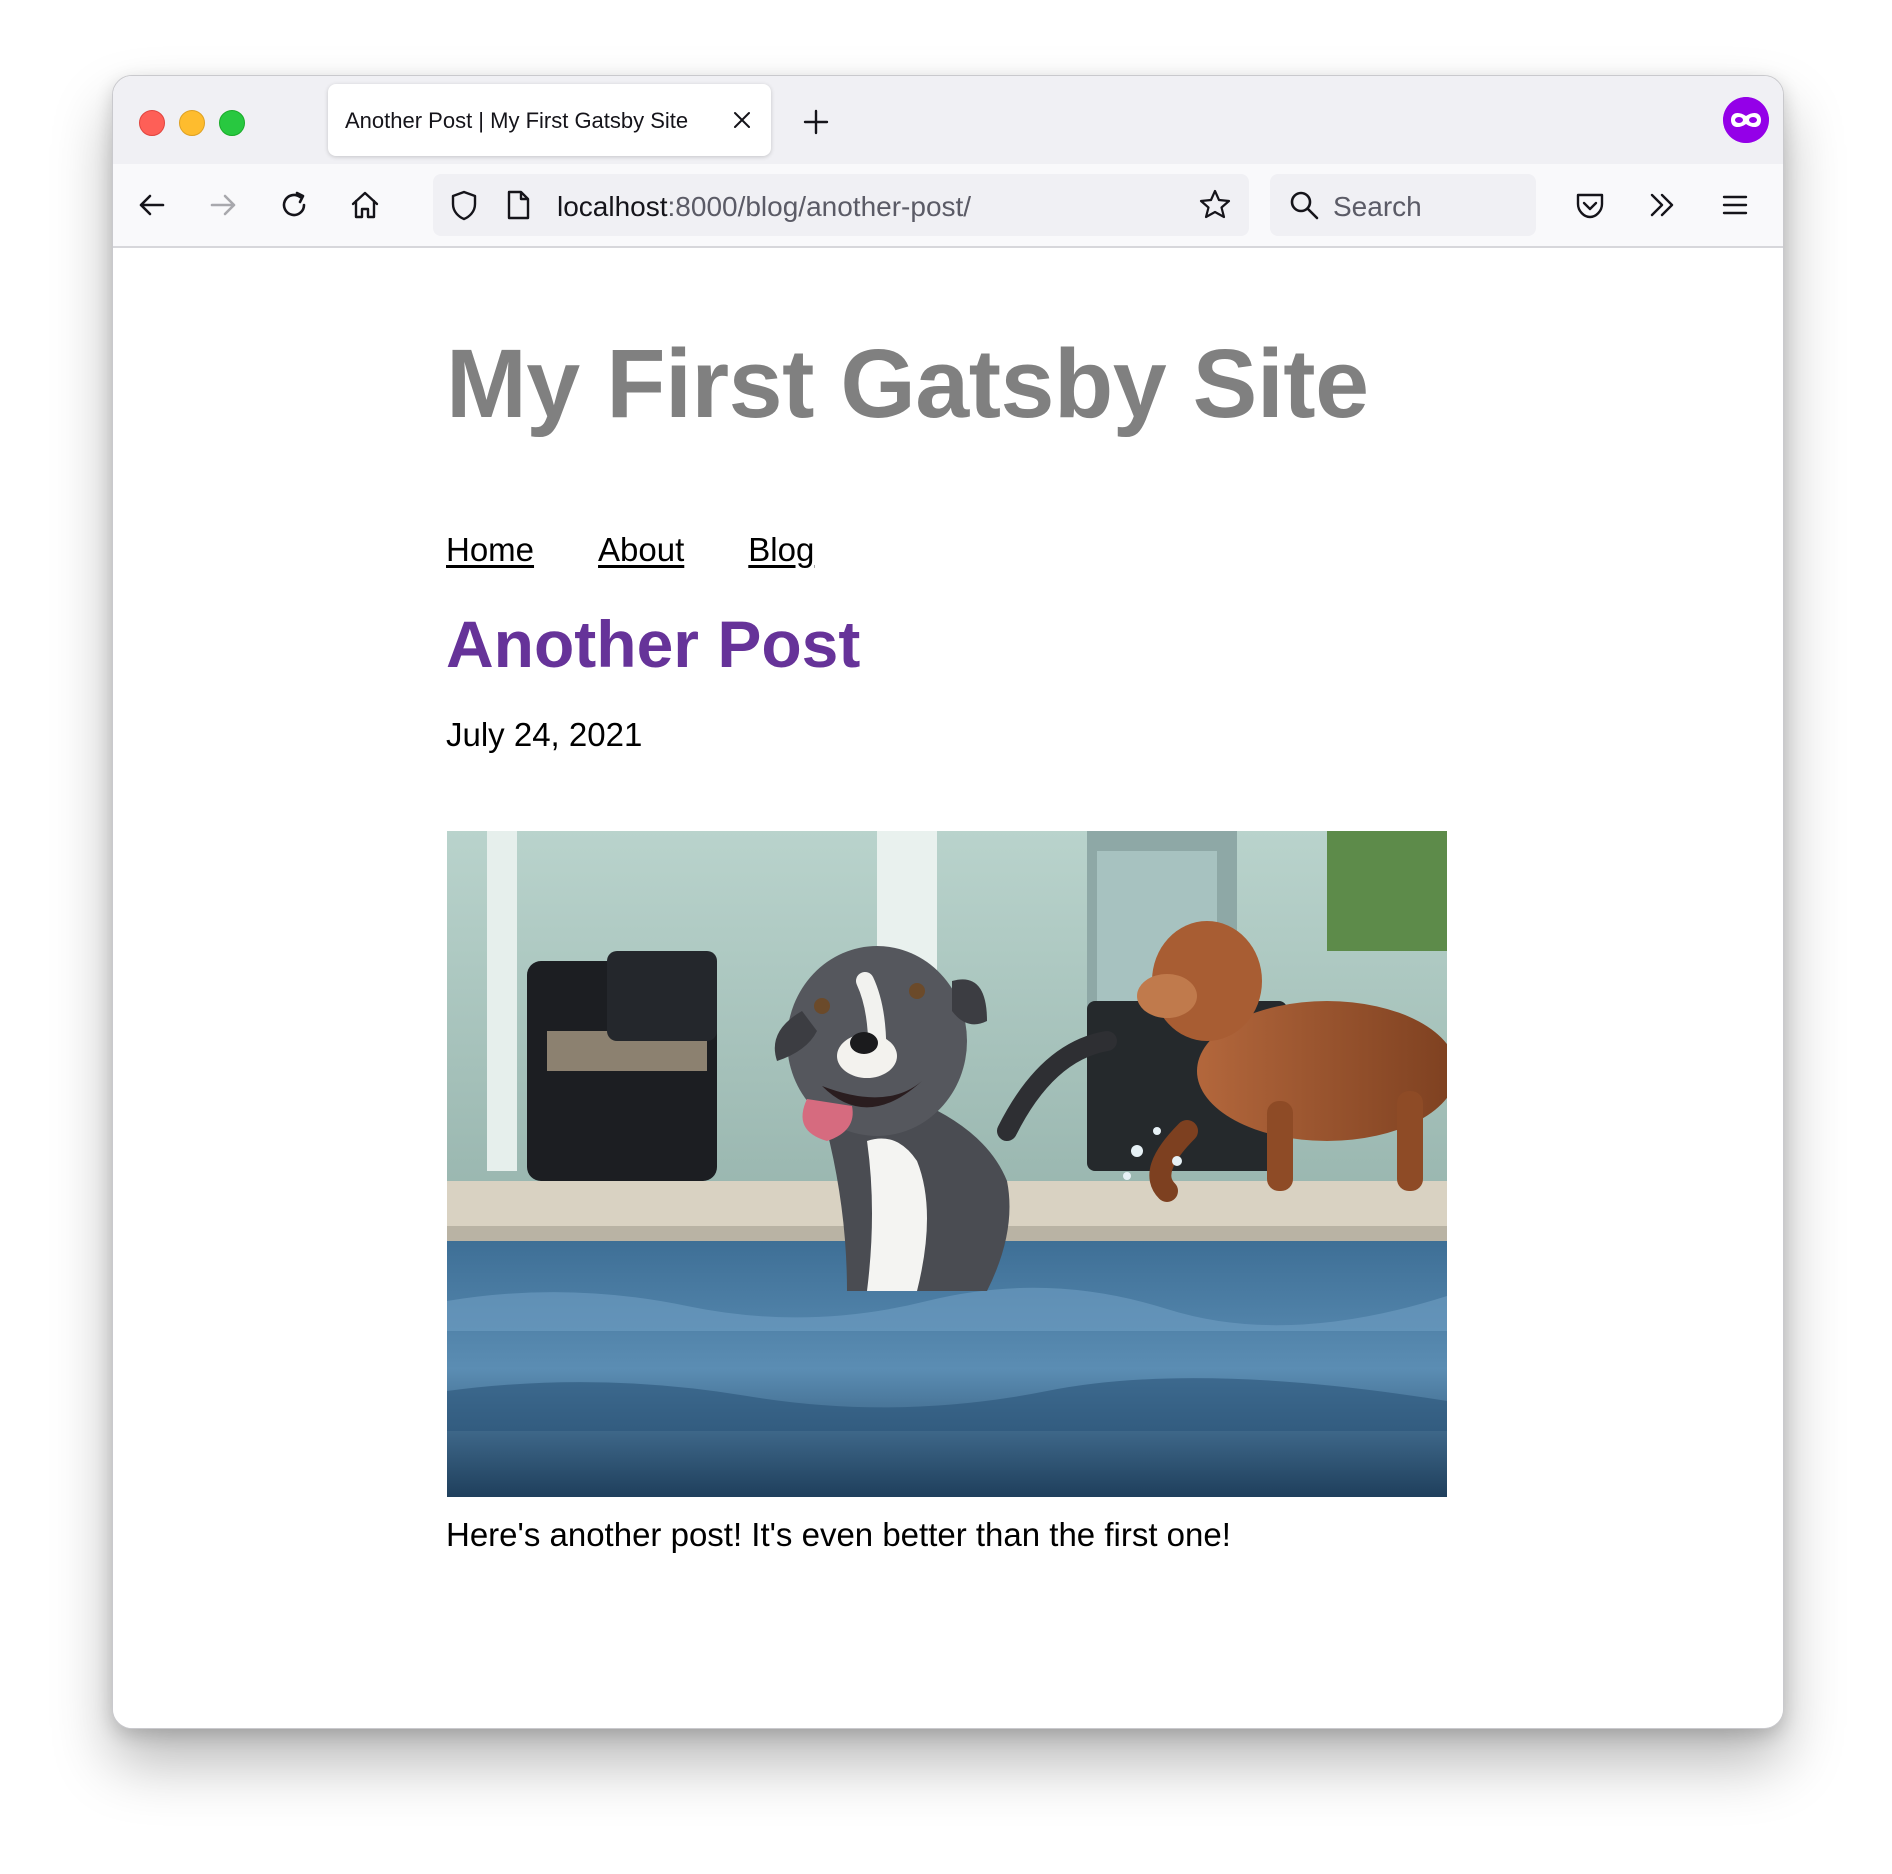 This screenshot has height=1874, width=1892. Describe the element at coordinates (464, 205) in the screenshot. I see `tracking-protection-shield-icon` at that location.